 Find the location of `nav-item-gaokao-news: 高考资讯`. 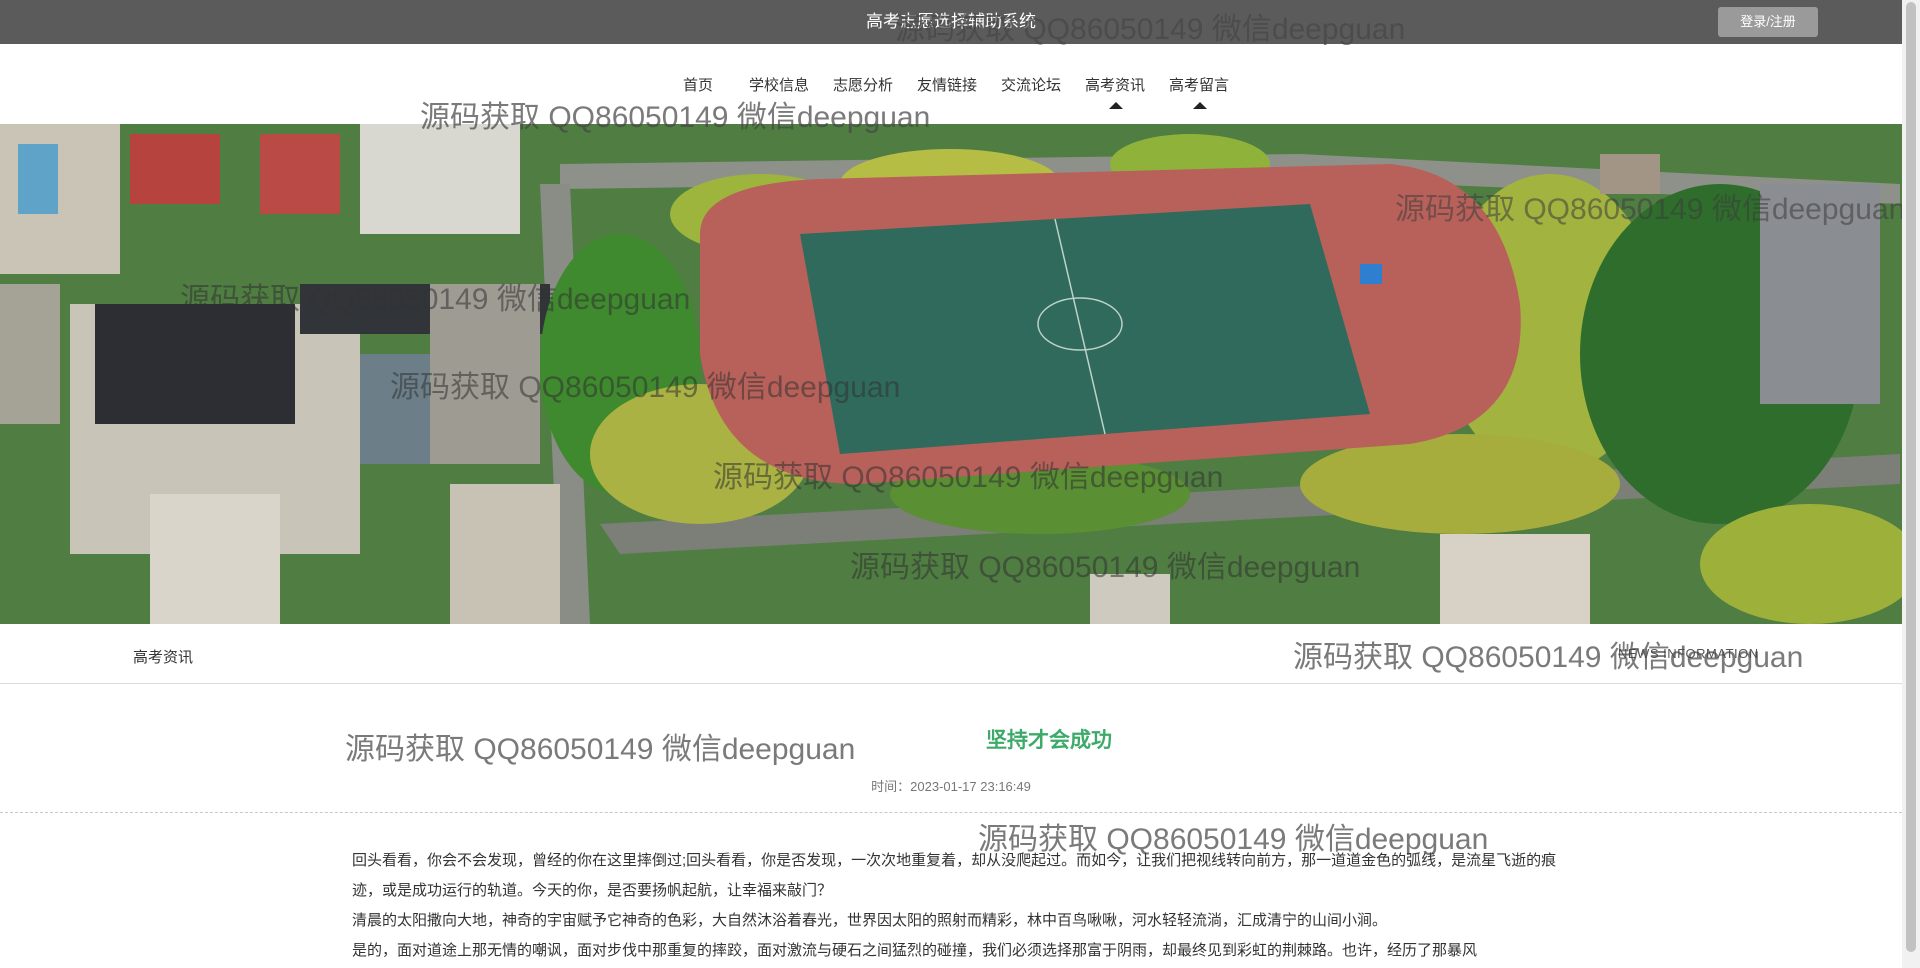

nav-item-gaokao-news: 高考资讯 is located at coordinates (1115, 84).